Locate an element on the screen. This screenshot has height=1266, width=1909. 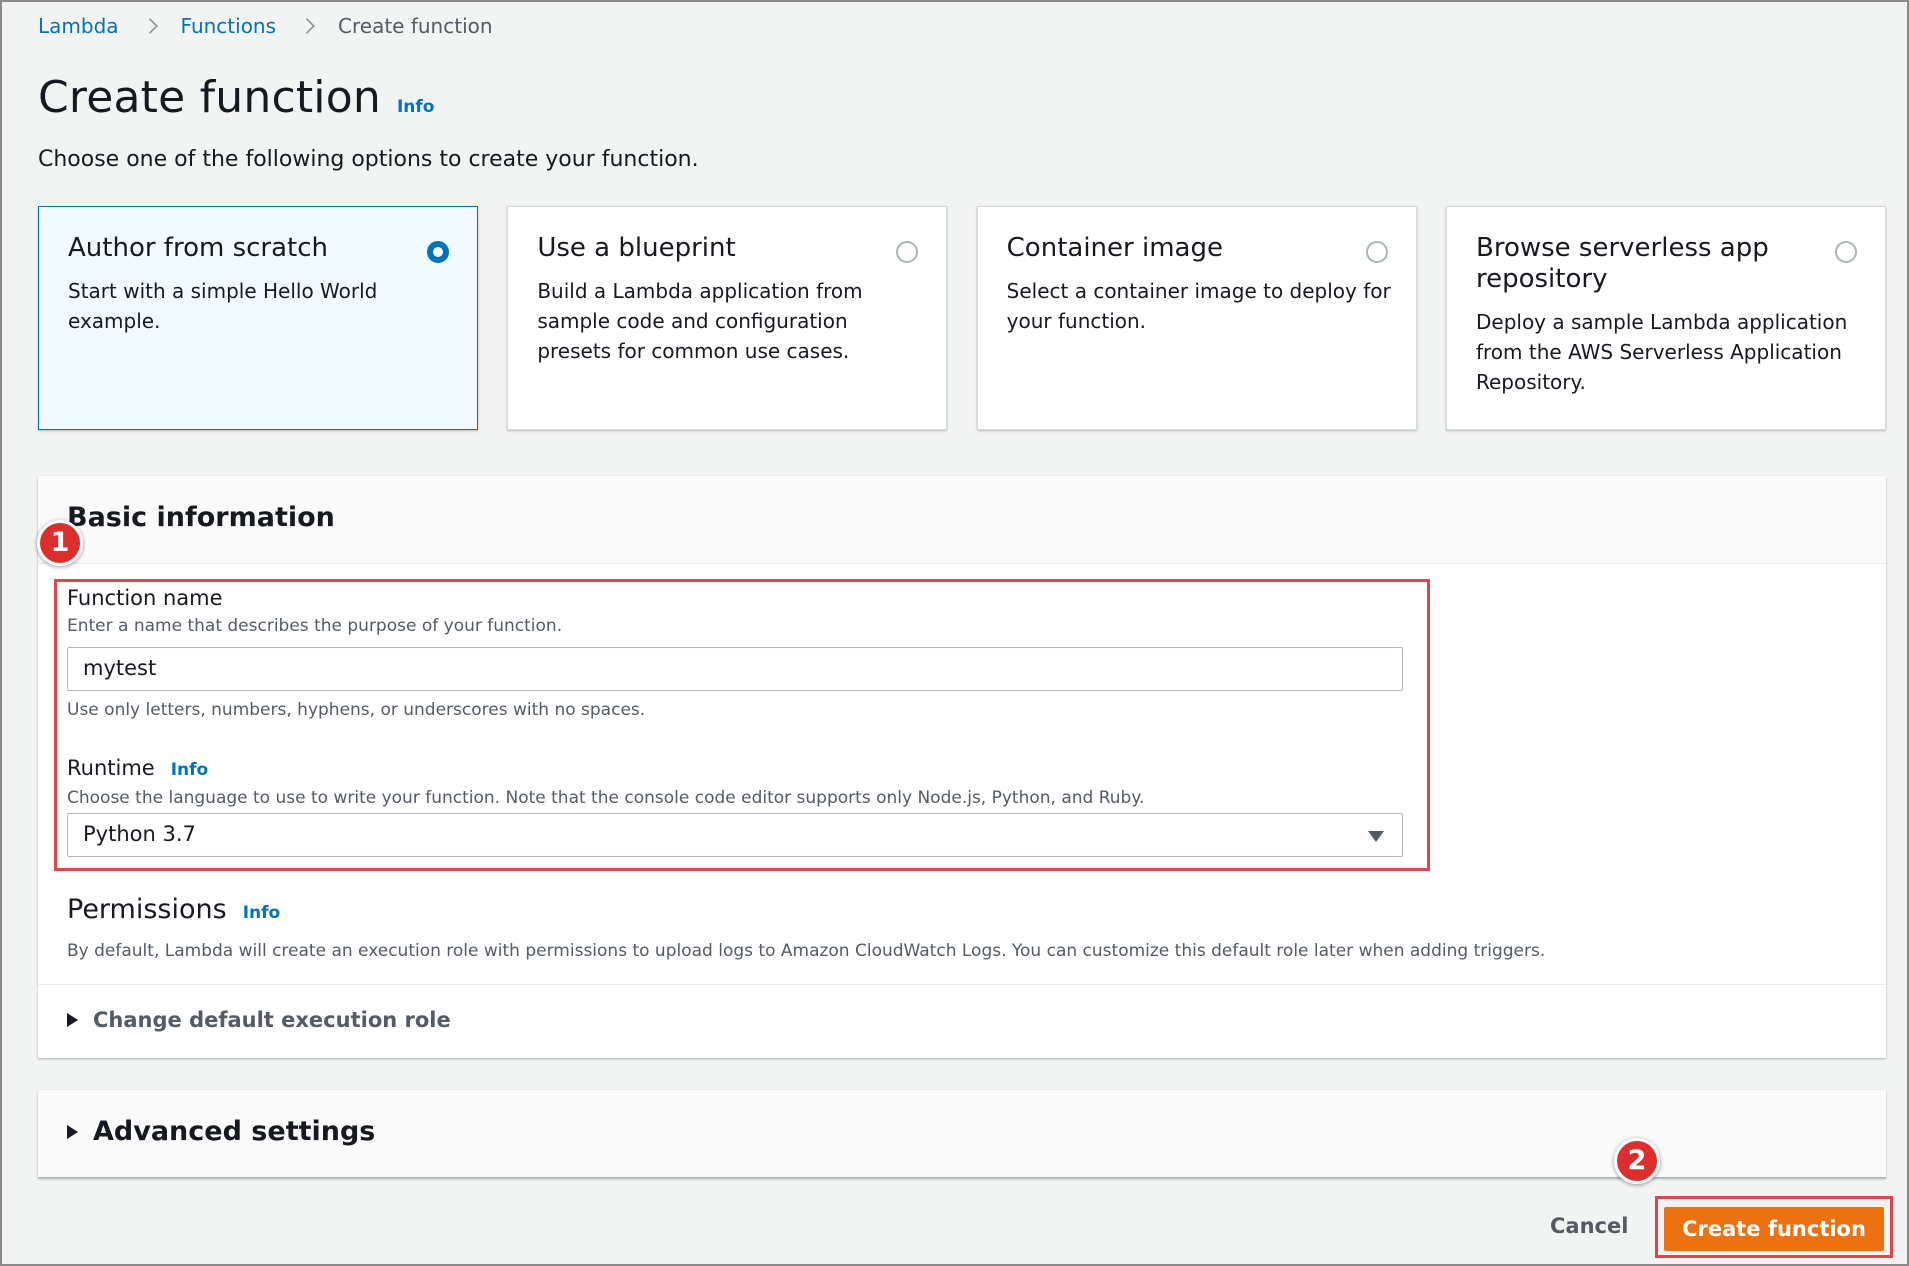
annotation-step-badge: 1 is located at coordinates (60, 543).